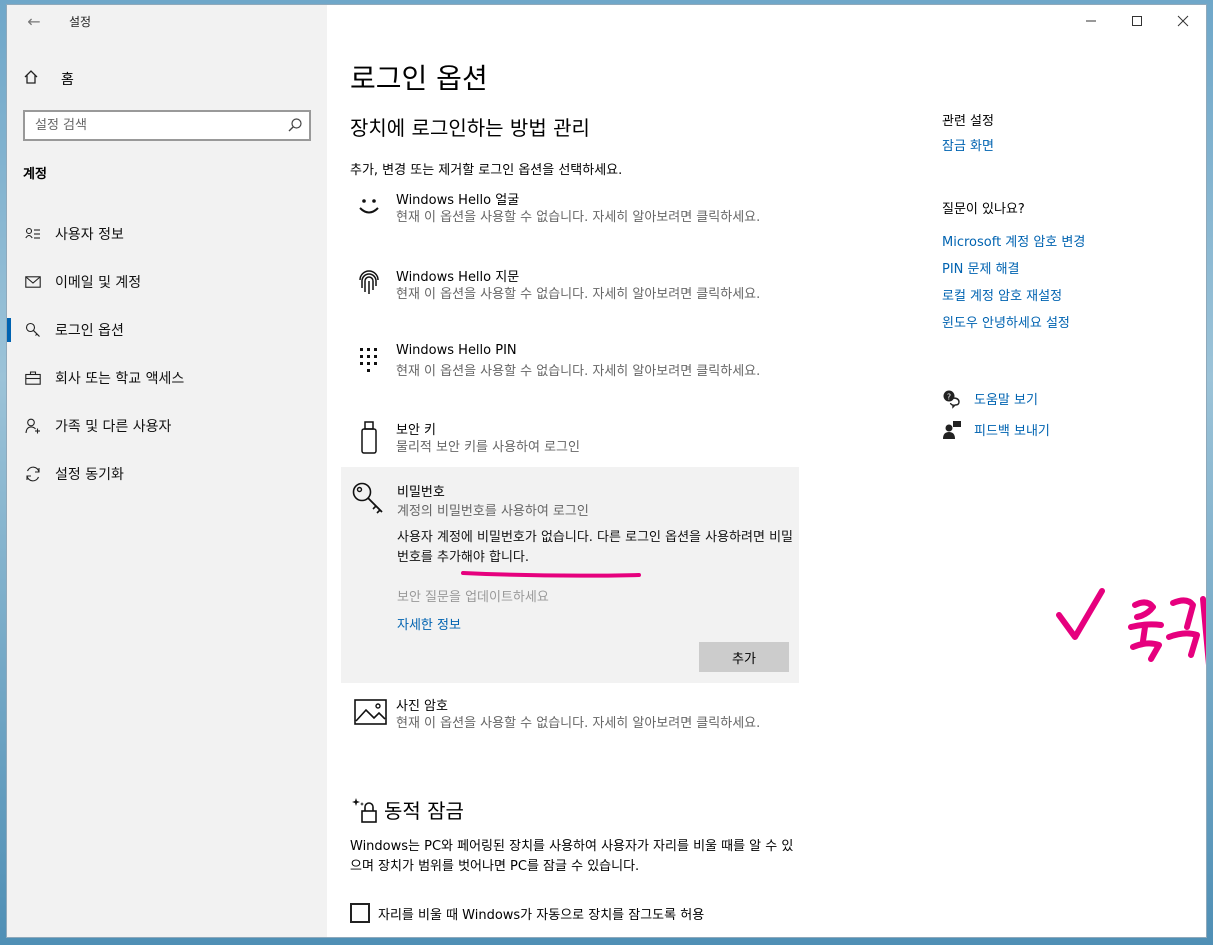 The height and width of the screenshot is (945, 1213). What do you see at coordinates (419, 78) in the screenshot?
I see `page-title: 로그인 옵션` at bounding box center [419, 78].